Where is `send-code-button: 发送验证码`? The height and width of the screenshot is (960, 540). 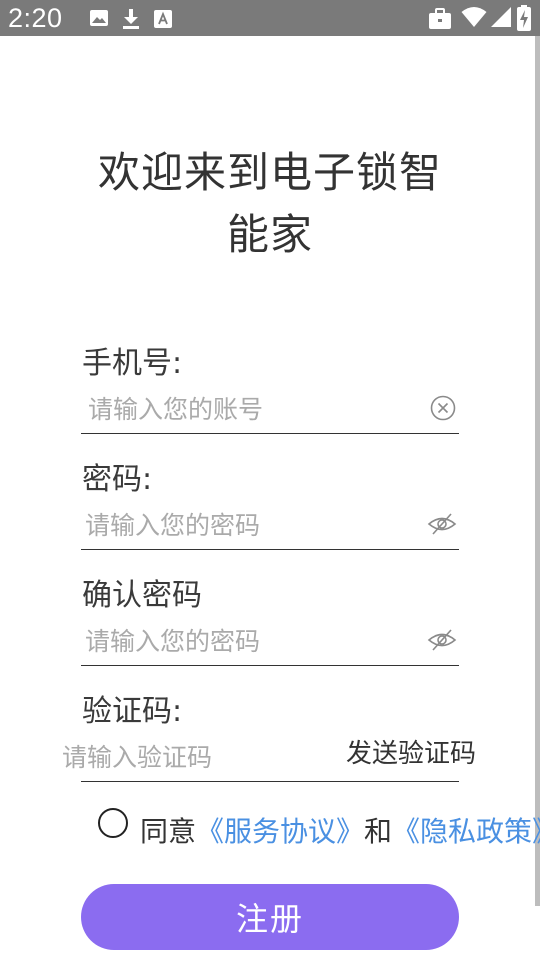
send-code-button: 发送验证码 is located at coordinates (411, 751).